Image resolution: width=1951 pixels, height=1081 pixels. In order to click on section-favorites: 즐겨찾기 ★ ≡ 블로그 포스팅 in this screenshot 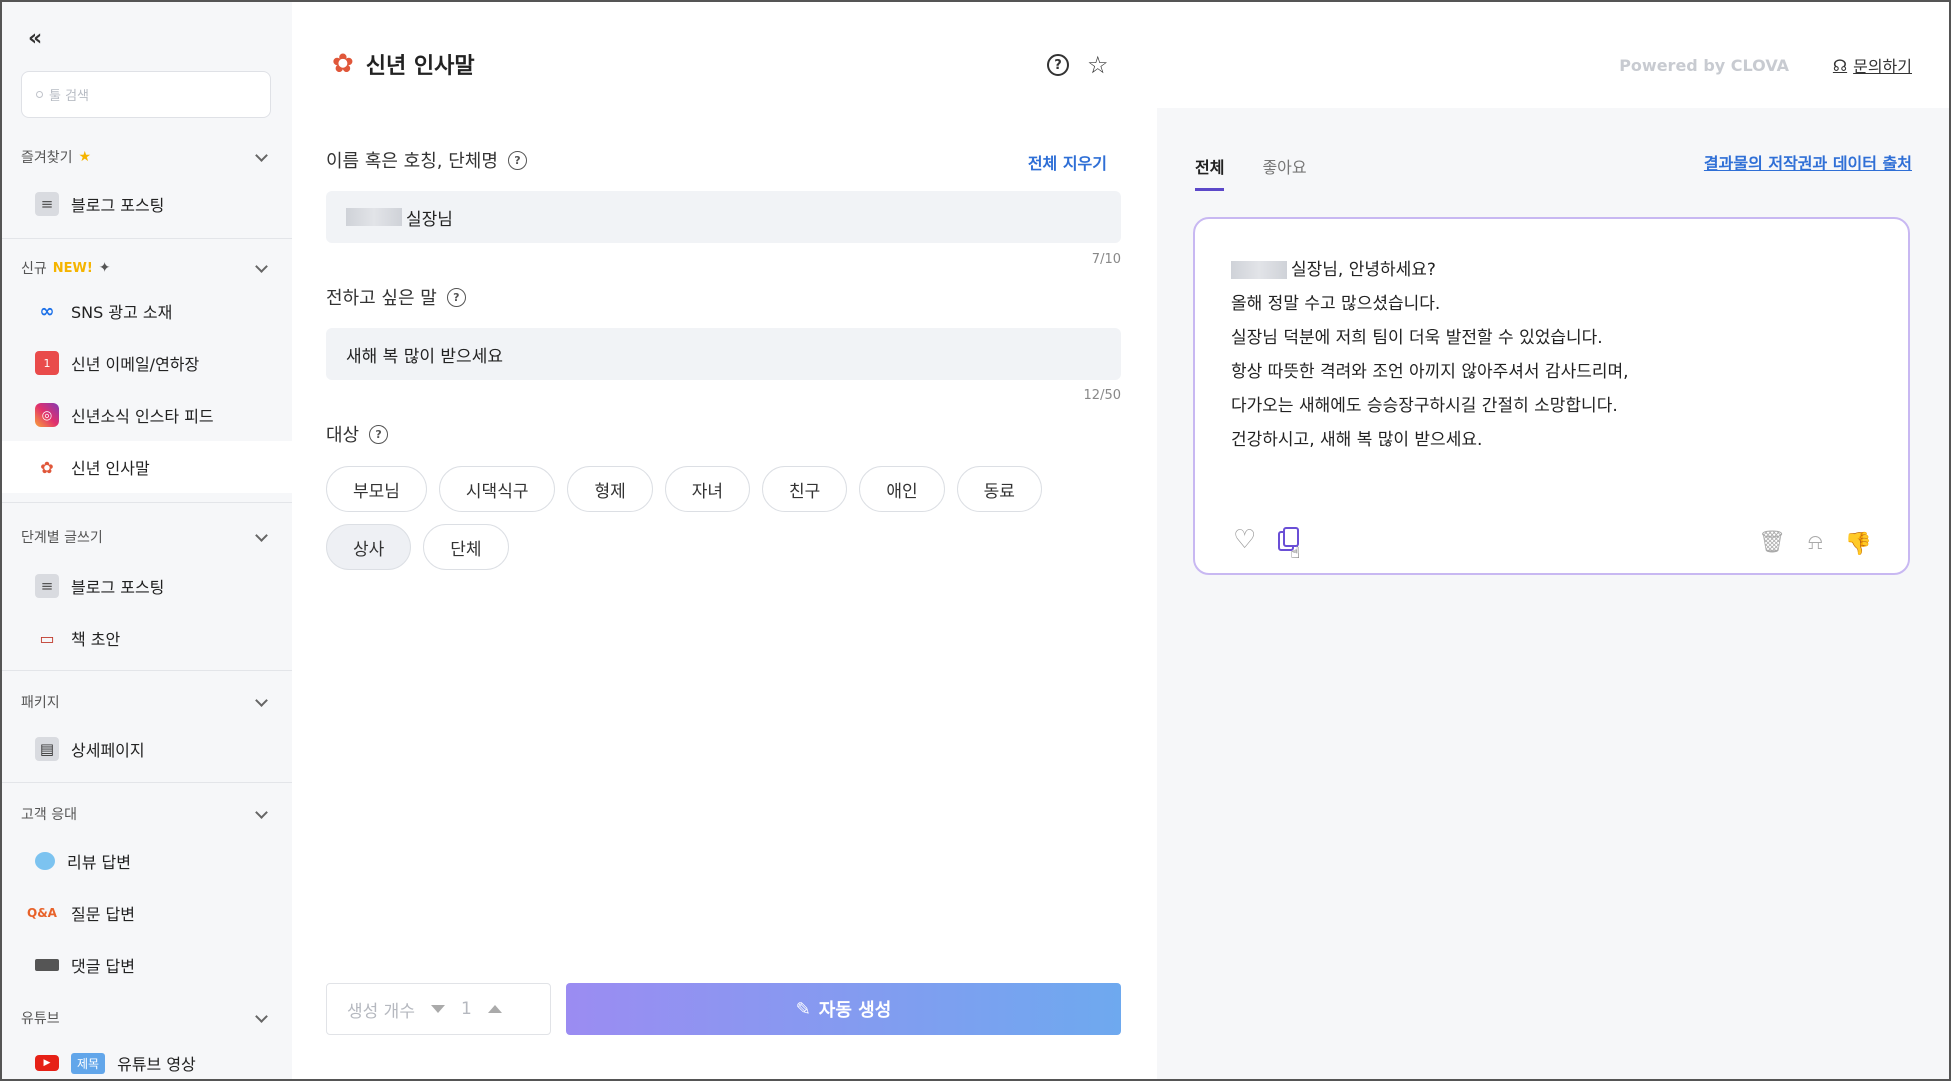, I will do `click(147, 187)`.